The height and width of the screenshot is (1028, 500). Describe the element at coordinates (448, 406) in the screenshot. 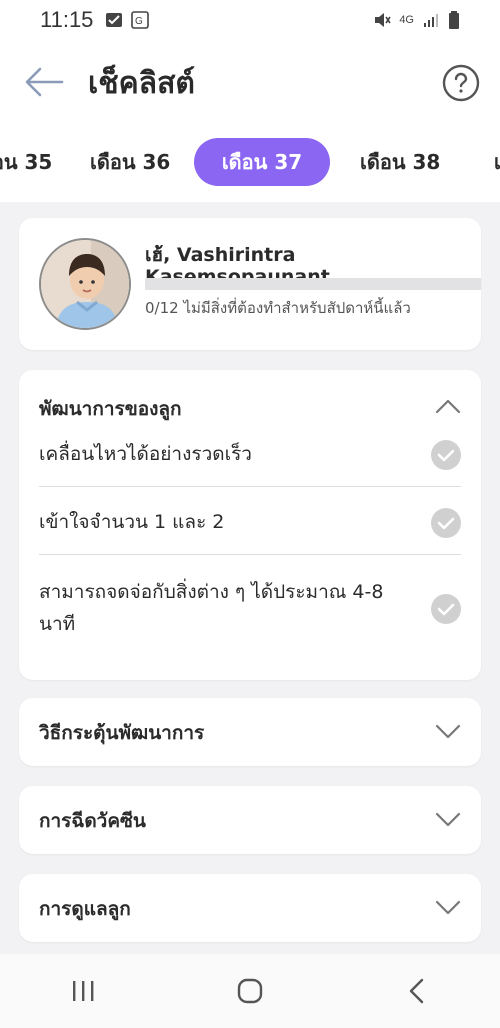

I see `chevron-up-icon` at that location.